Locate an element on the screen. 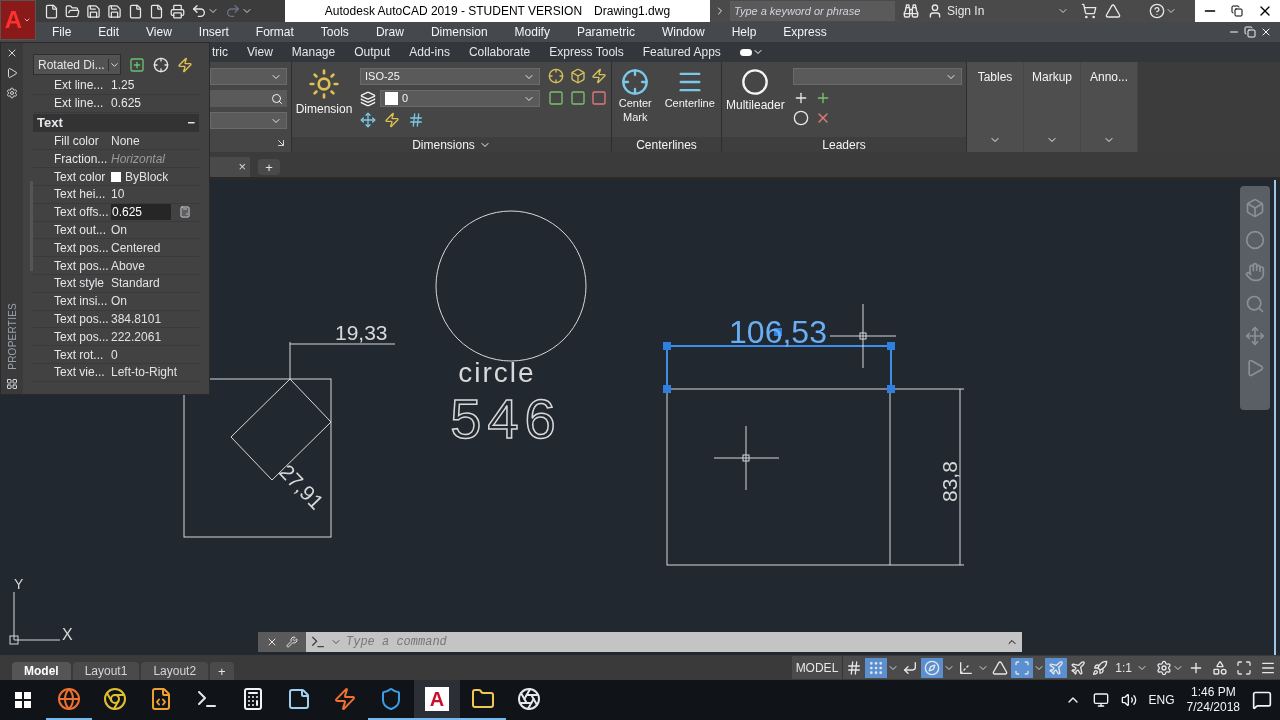 This screenshot has width=1280, height=720. property-value: Left-to-Right is located at coordinates (144, 372).